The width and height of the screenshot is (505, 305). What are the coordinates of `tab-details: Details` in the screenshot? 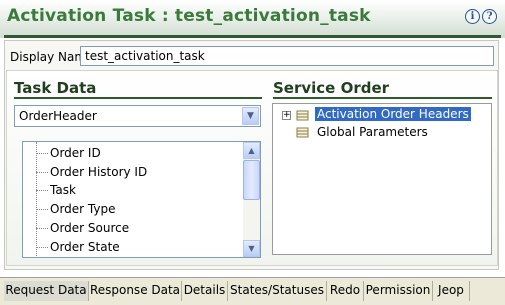 It's located at (205, 291).